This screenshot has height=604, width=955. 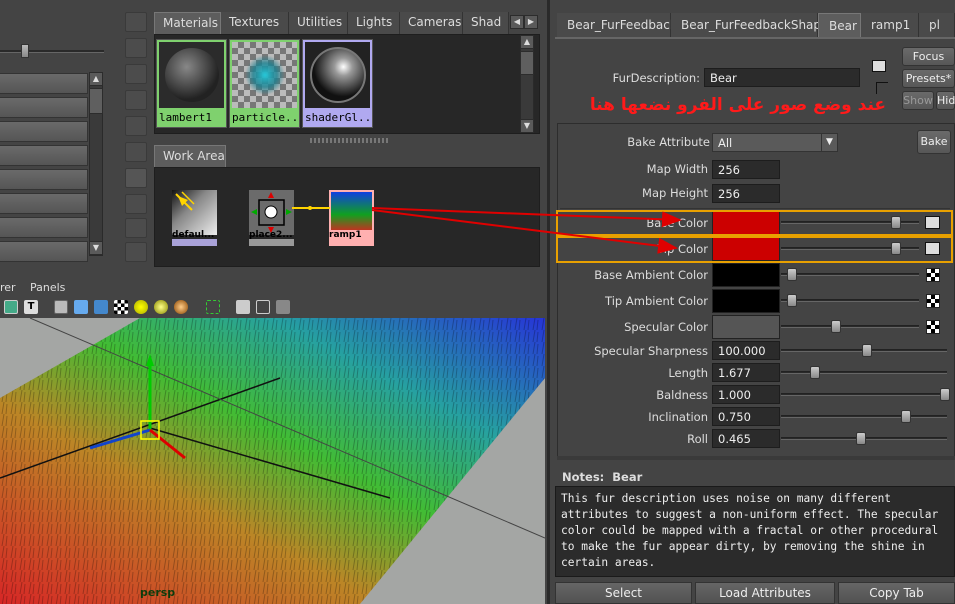 I want to click on menu-panels: Panels, so click(x=47, y=287).